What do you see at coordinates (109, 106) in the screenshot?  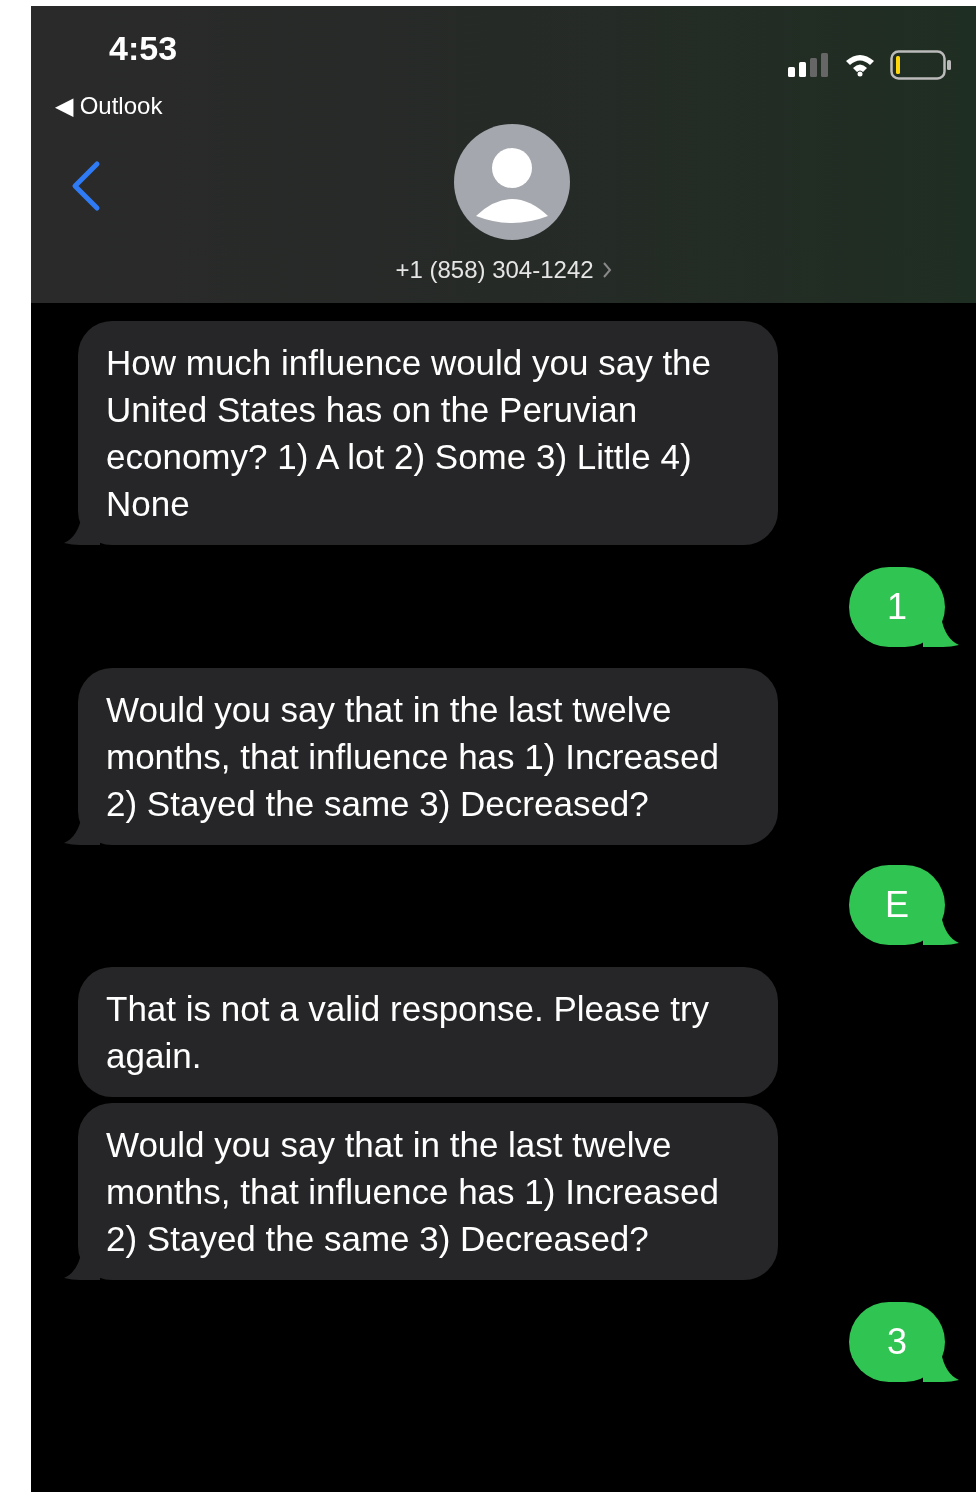 I see `back-to-app-link: ◀ Outlook` at bounding box center [109, 106].